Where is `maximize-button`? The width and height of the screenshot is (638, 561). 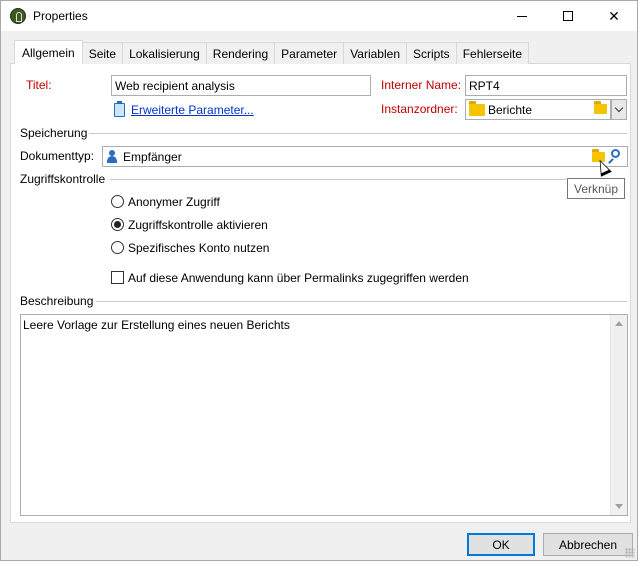 maximize-button is located at coordinates (568, 16).